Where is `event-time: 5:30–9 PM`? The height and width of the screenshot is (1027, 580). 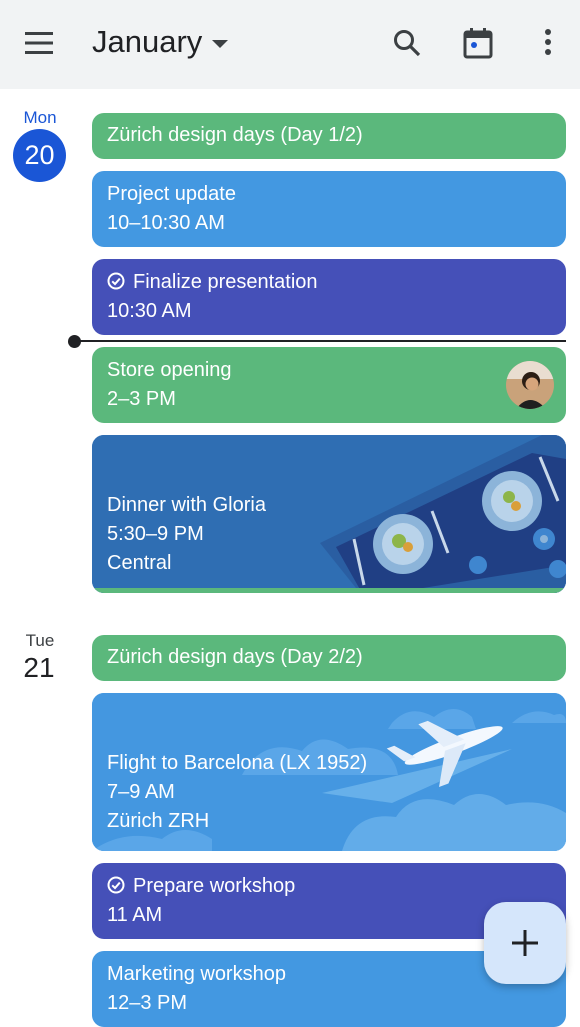 event-time: 5:30–9 PM is located at coordinates (155, 534).